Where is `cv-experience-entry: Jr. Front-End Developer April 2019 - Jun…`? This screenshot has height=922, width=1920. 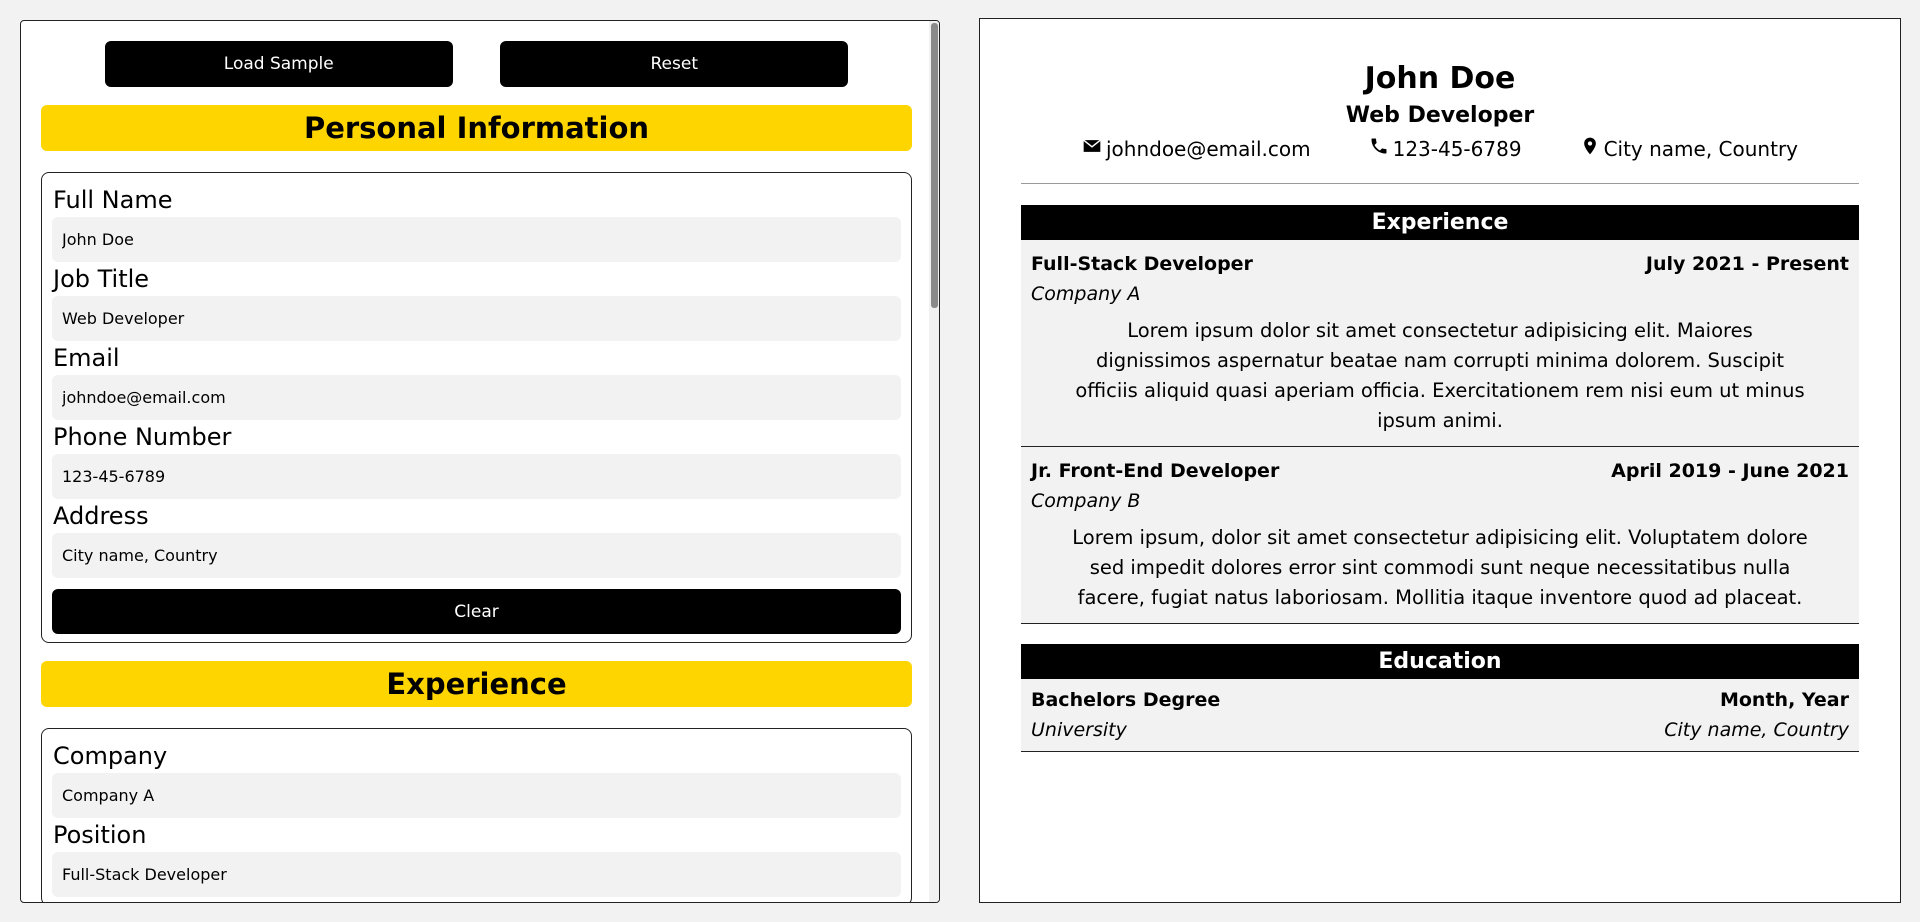 cv-experience-entry: Jr. Front-End Developer April 2019 - Jun… is located at coordinates (1440, 535).